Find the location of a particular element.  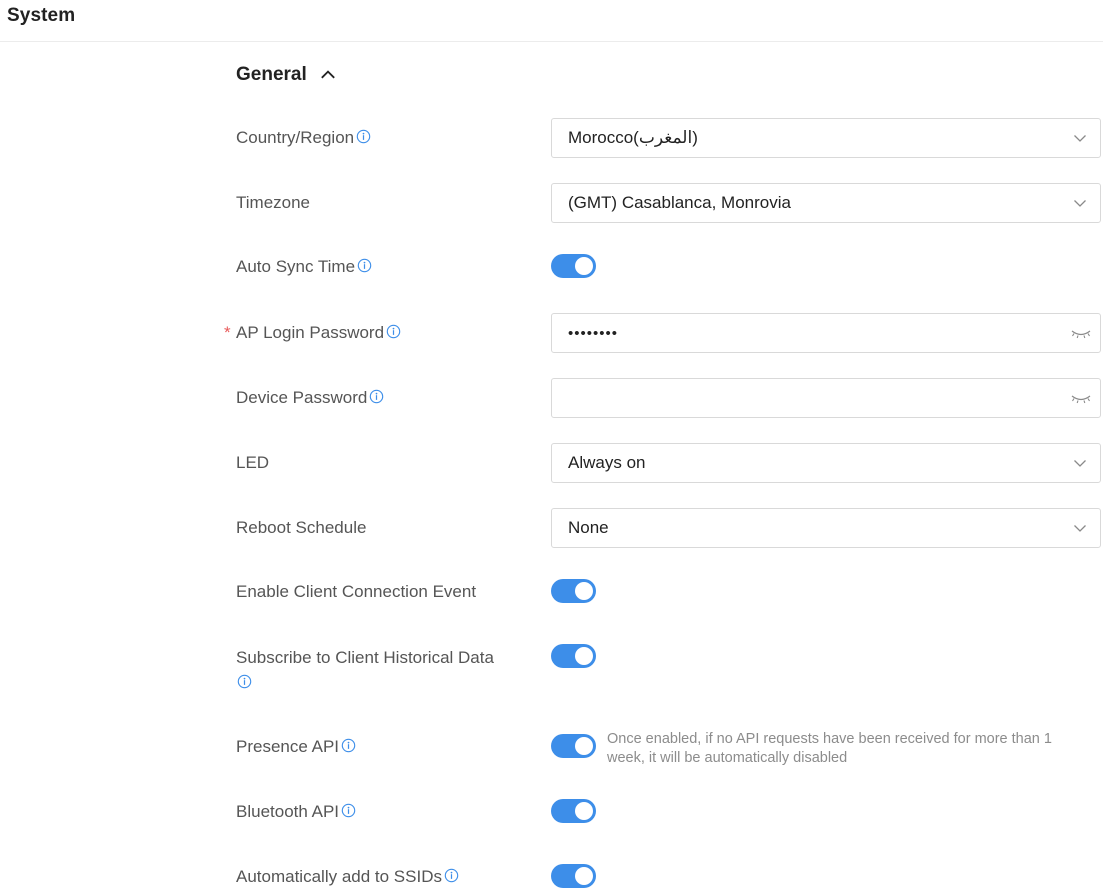

historical-label-text: Subscribe to Client Historical Data is located at coordinates (365, 657).